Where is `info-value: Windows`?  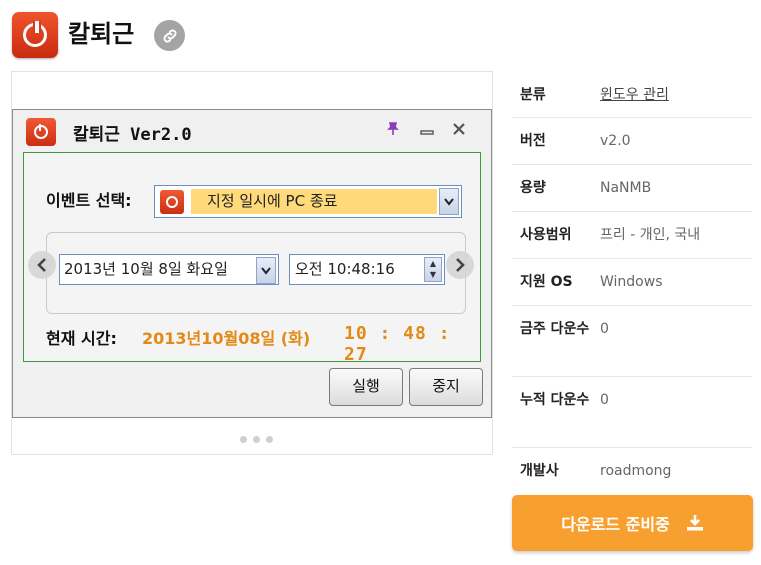
info-value: Windows is located at coordinates (631, 282).